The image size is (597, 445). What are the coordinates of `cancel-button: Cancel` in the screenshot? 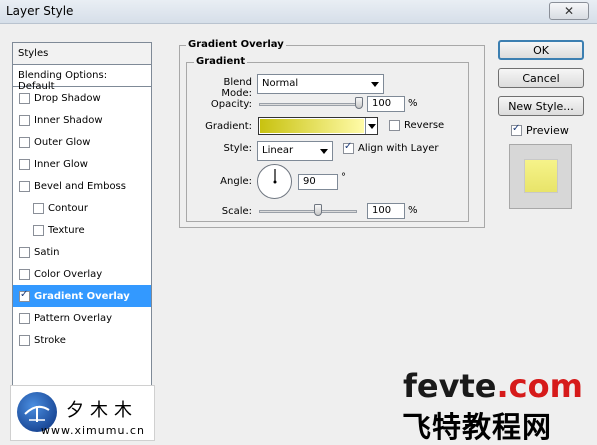 It's located at (541, 78).